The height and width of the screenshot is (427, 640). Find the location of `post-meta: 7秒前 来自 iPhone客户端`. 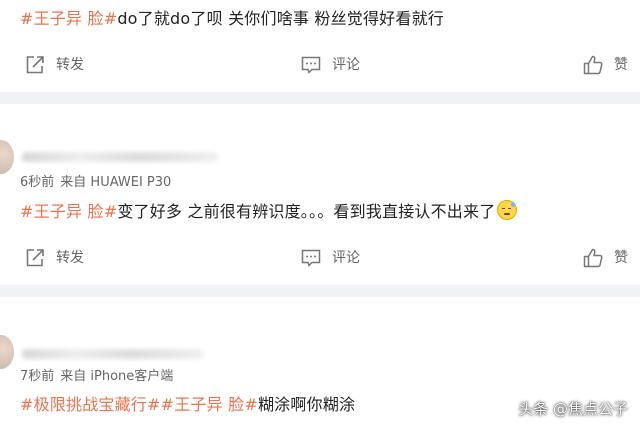

post-meta: 7秒前 来自 iPhone客户端 is located at coordinates (96, 377).